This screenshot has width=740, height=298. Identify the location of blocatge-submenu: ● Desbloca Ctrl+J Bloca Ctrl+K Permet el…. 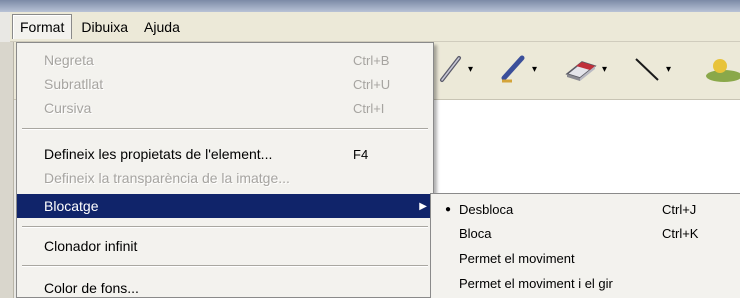
(585, 245).